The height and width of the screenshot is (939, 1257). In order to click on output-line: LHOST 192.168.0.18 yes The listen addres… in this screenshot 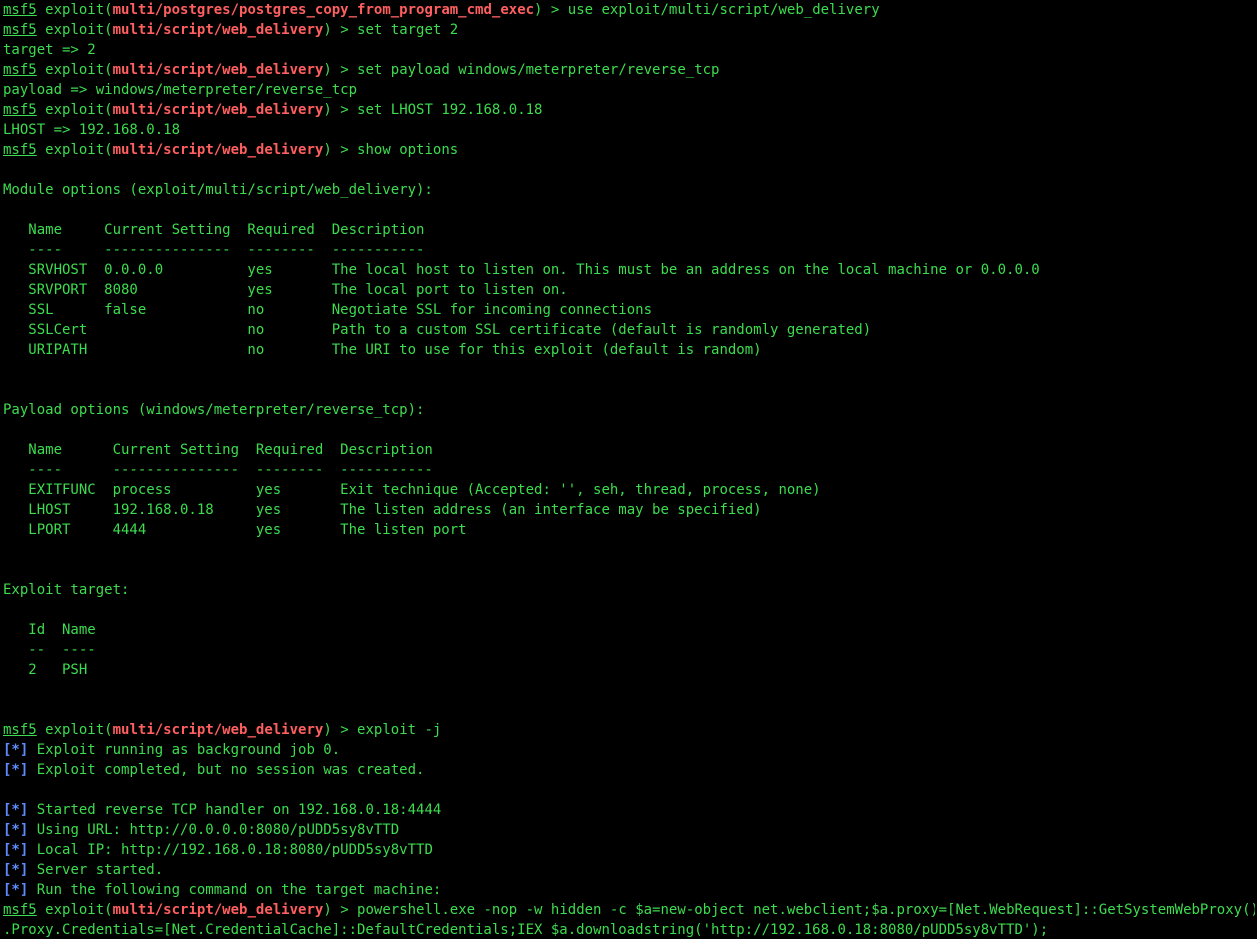, I will do `click(382, 510)`.